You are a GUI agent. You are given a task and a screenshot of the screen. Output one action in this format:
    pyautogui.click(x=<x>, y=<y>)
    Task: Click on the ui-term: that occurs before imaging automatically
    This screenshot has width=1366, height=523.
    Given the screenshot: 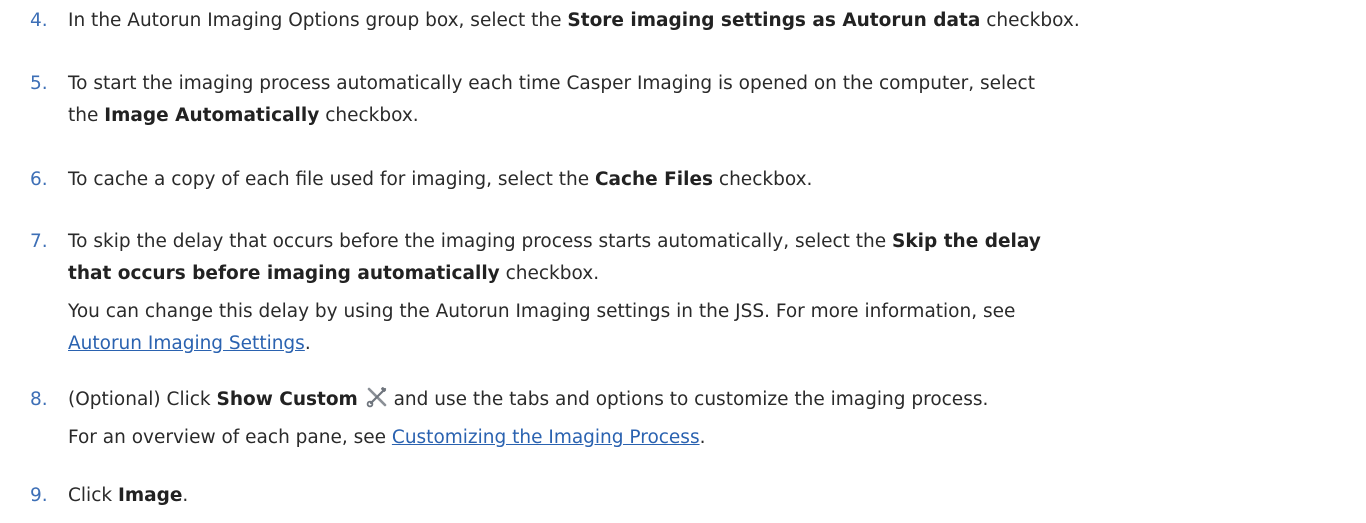 What is the action you would take?
    pyautogui.click(x=284, y=273)
    